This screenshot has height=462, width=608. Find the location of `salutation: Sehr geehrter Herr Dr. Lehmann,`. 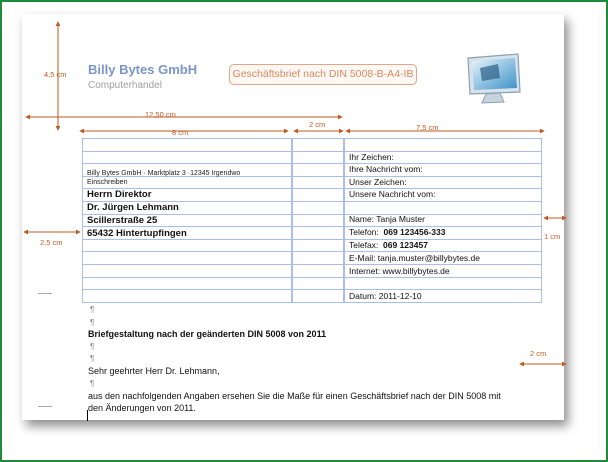

salutation: Sehr geehrter Herr Dr. Lehmann, is located at coordinates (154, 371).